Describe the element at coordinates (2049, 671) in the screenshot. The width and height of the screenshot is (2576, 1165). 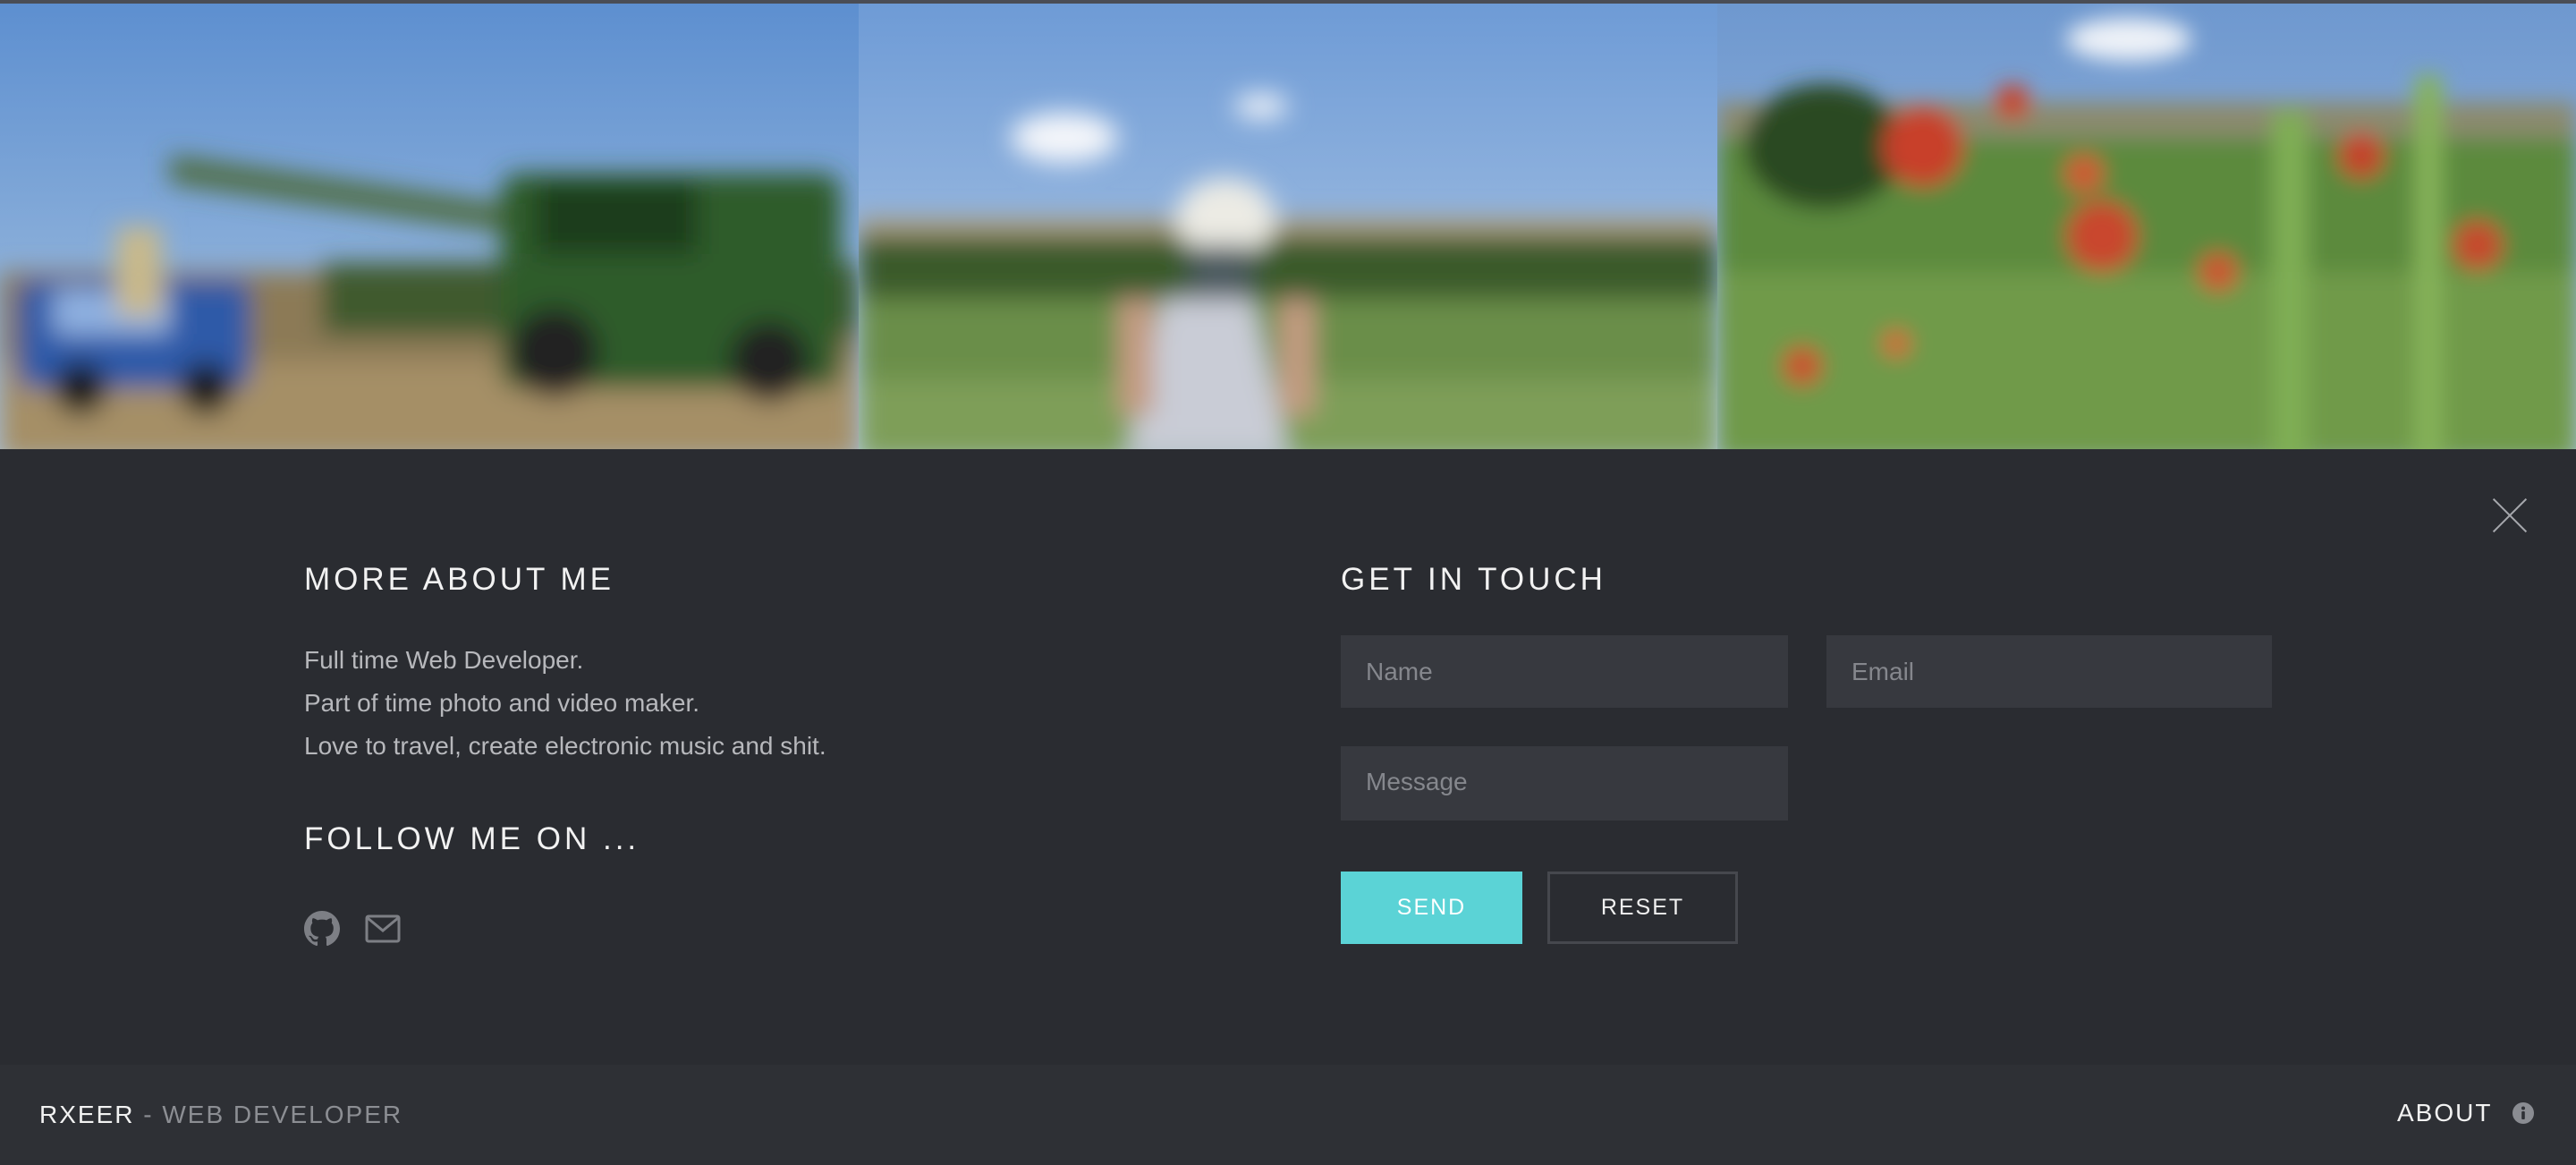
I see `email-field` at that location.